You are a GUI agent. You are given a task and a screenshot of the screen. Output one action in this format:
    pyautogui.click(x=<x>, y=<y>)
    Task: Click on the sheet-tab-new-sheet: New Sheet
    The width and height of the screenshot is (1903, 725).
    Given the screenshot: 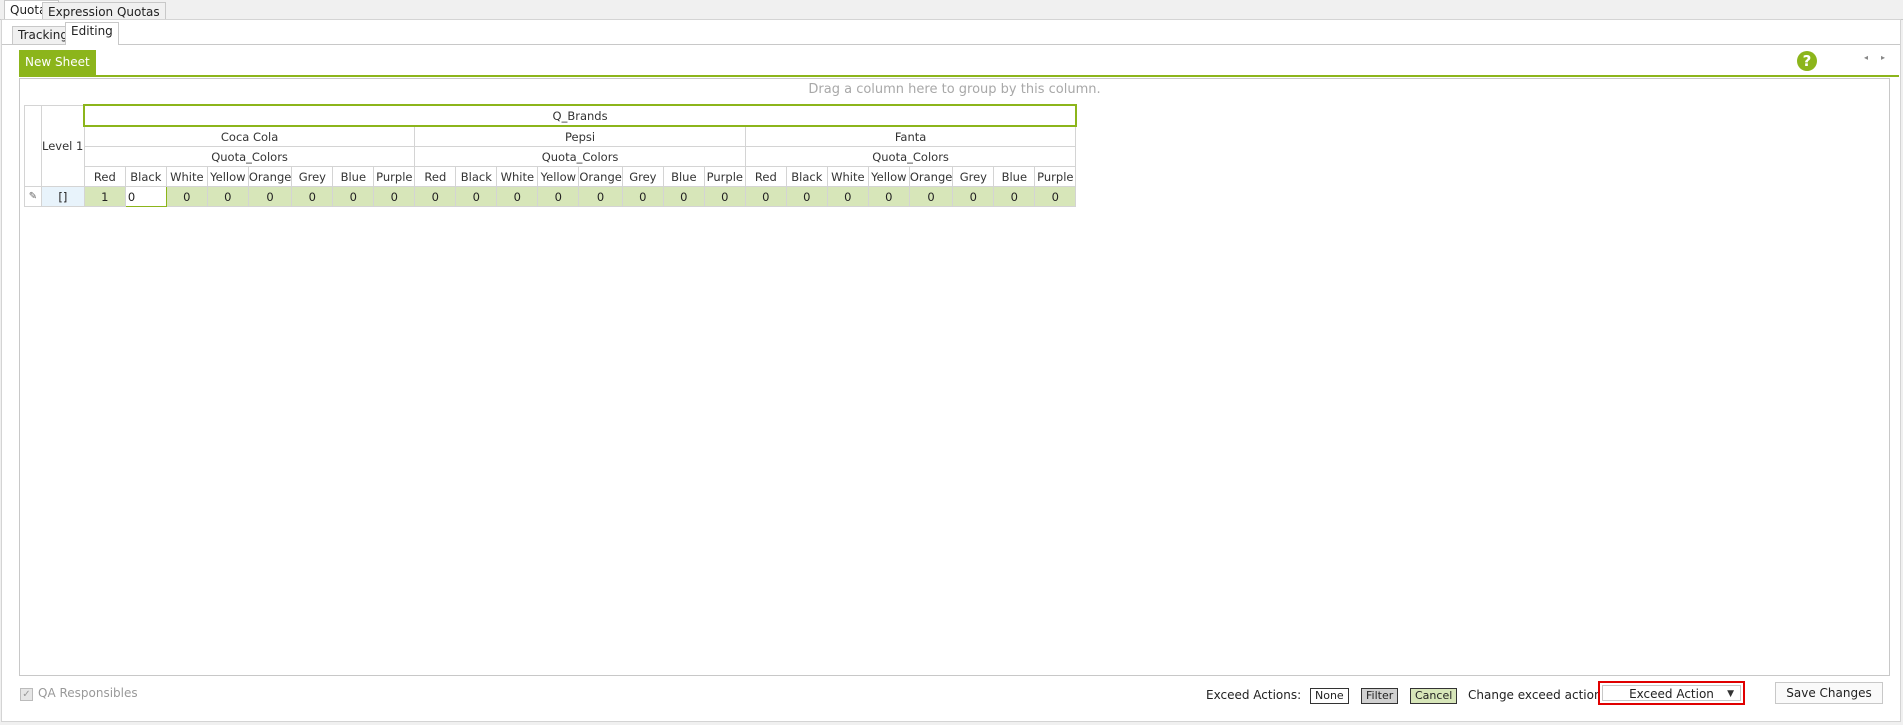 What is the action you would take?
    pyautogui.click(x=57, y=62)
    